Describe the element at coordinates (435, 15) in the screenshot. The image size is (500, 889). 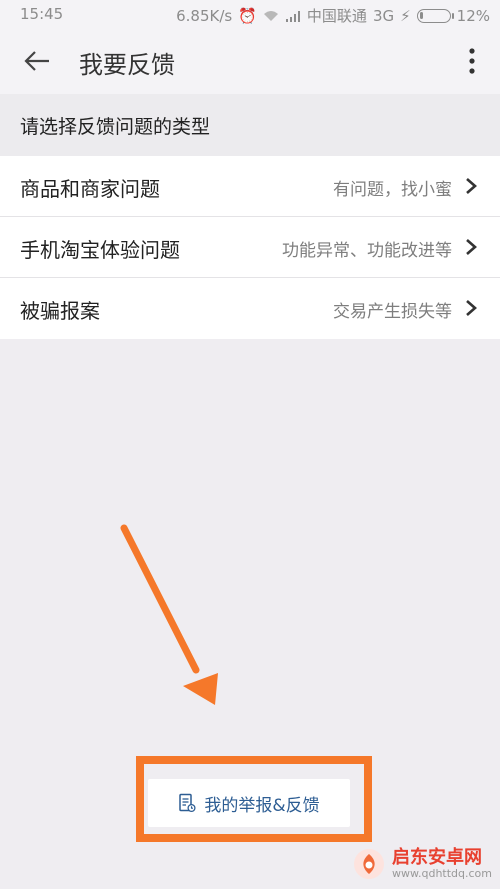
I see `battery-icon` at that location.